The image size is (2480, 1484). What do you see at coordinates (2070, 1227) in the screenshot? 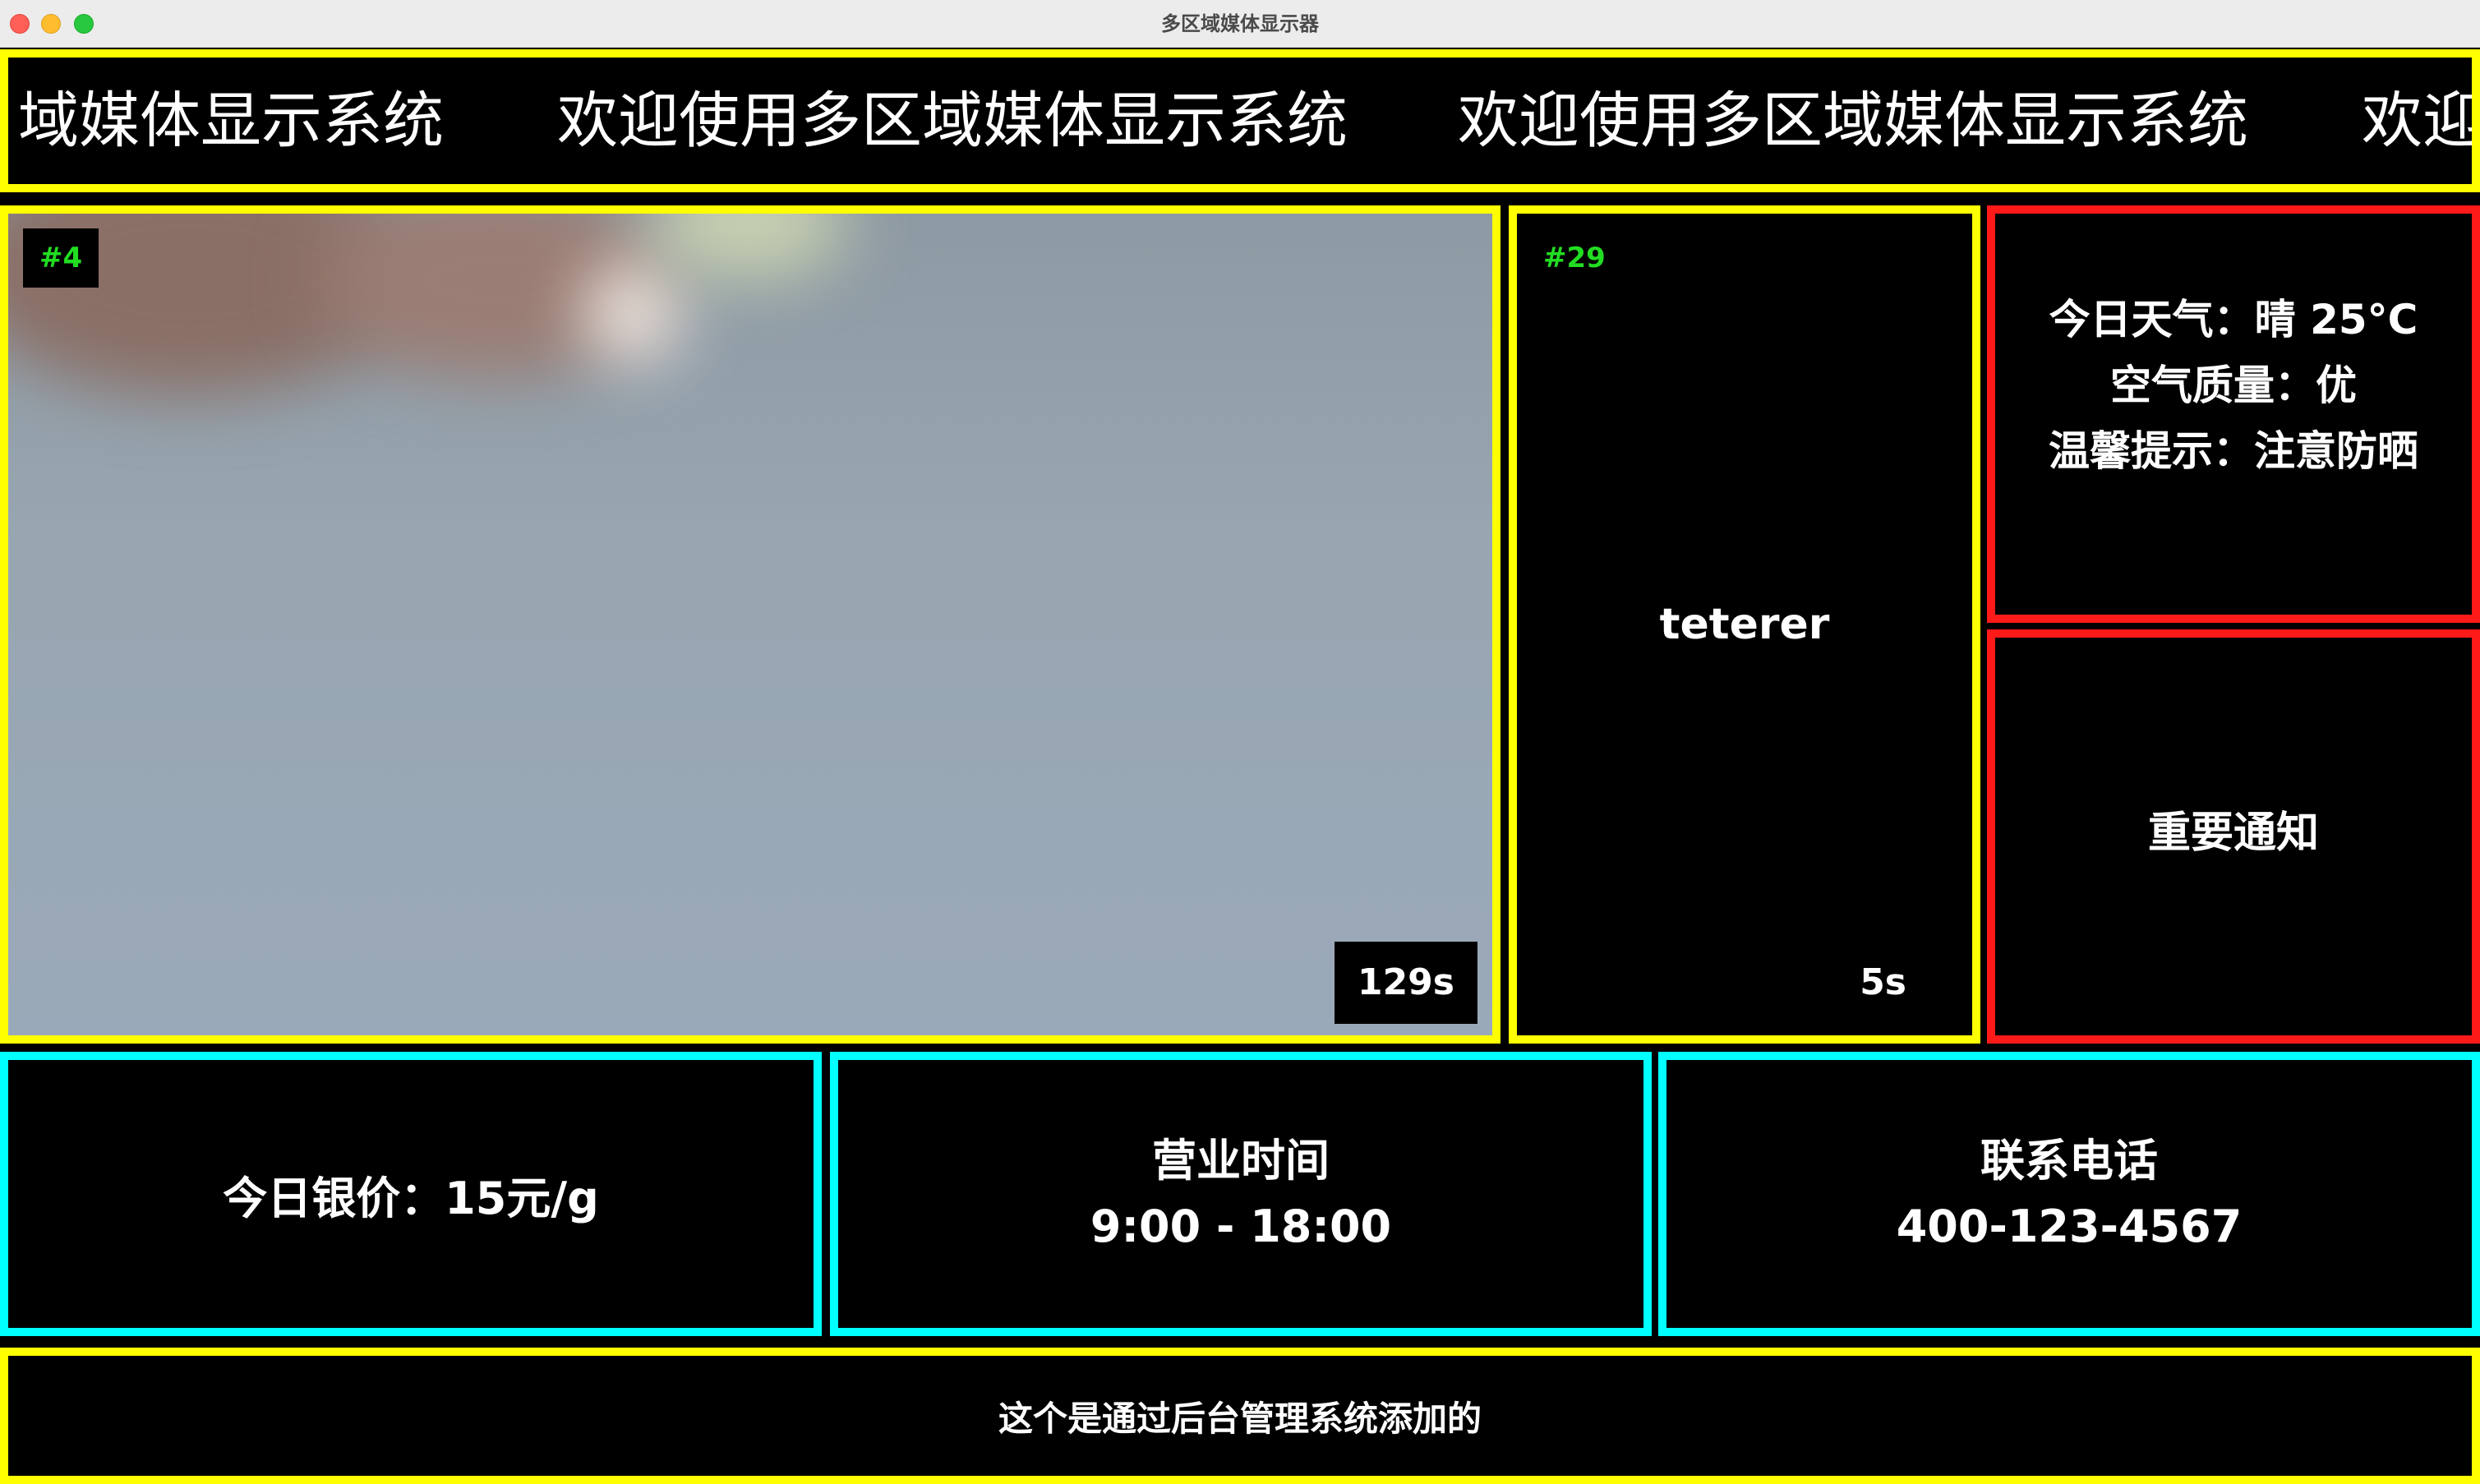
I see `contact-phone-value: 400-123-4567` at bounding box center [2070, 1227].